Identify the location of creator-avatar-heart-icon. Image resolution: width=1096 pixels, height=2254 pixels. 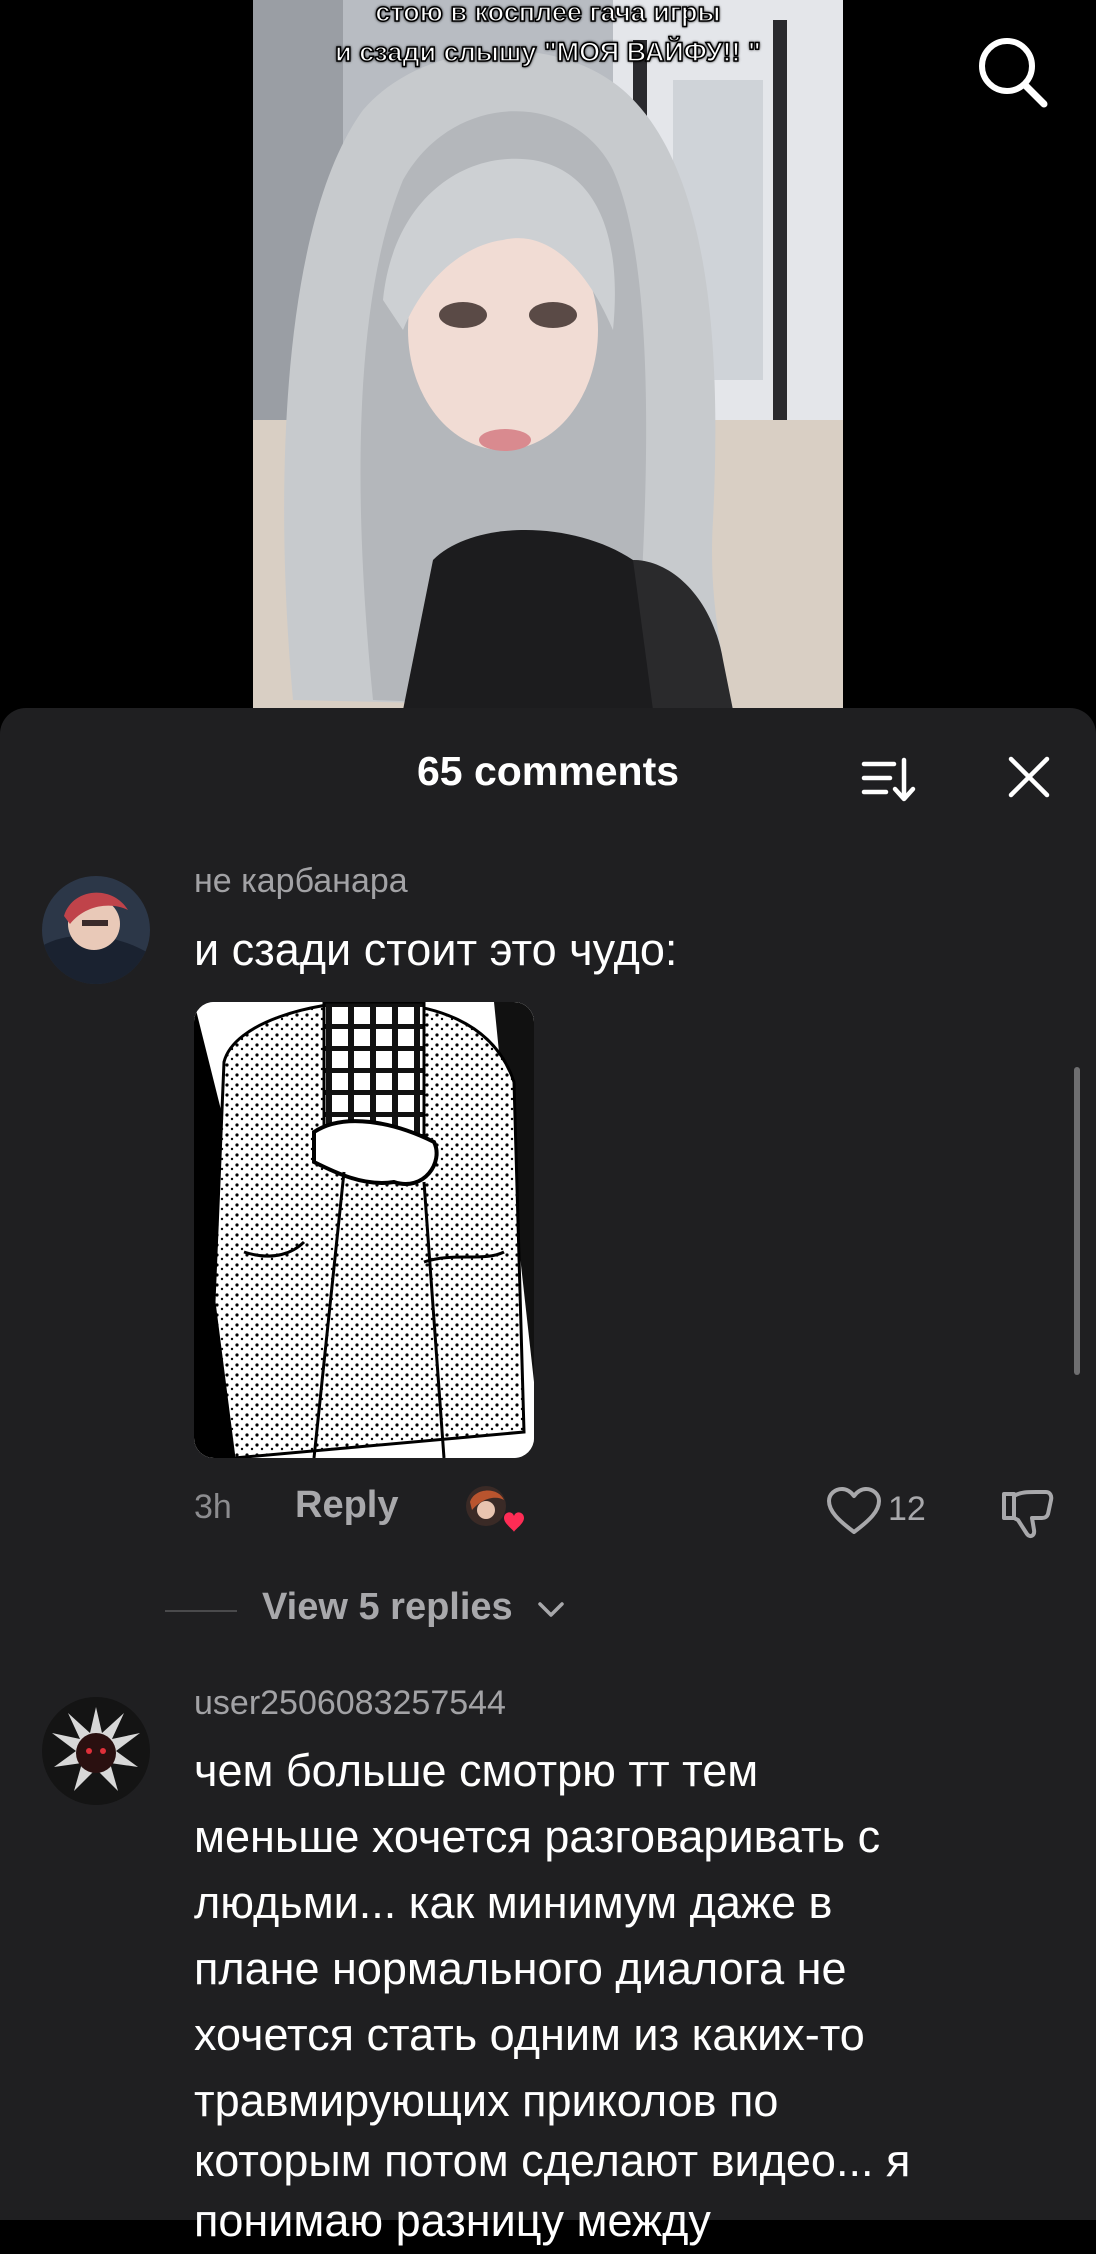
(495, 1509).